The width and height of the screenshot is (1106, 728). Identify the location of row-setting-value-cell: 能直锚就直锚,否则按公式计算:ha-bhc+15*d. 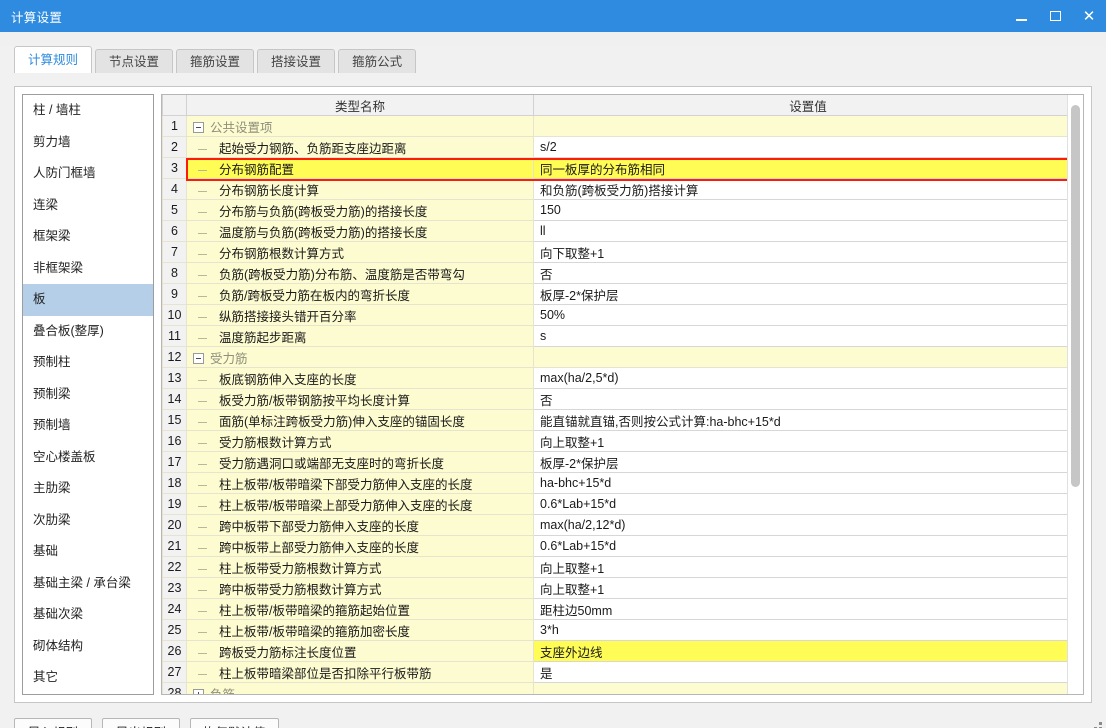
(808, 420).